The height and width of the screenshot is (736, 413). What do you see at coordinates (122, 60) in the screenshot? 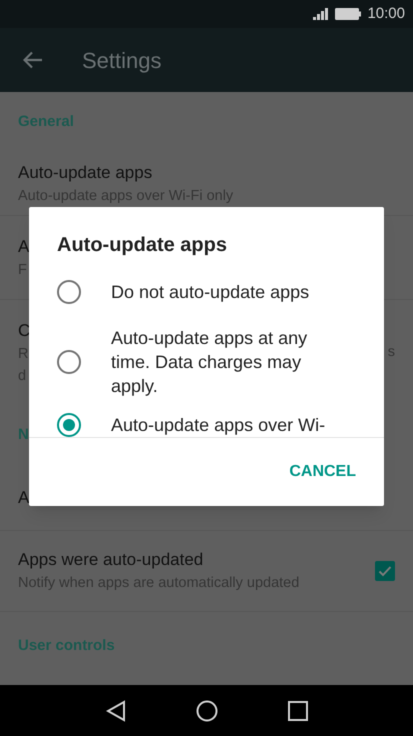
I see `app-bar-title: Settings` at bounding box center [122, 60].